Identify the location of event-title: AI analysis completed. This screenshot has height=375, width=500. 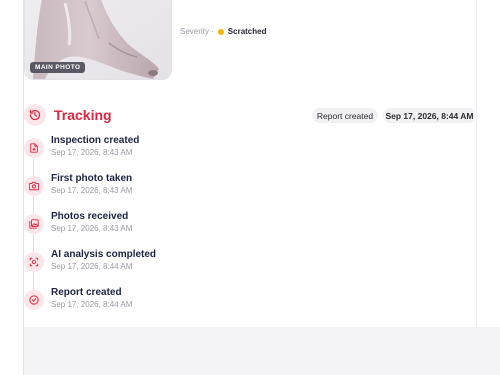
(104, 254).